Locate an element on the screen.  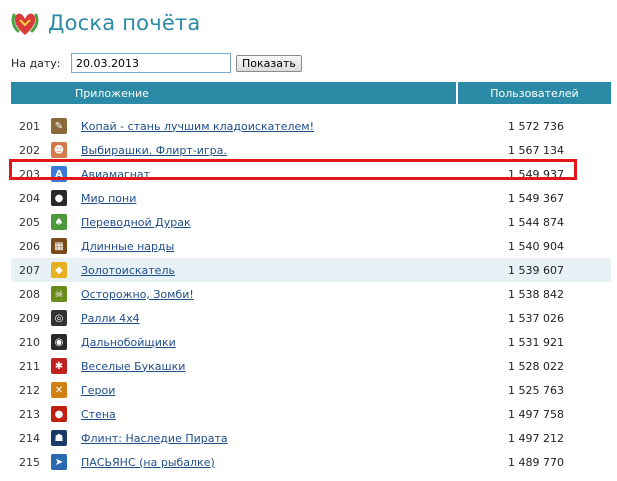
users-count: 1 540 904 is located at coordinates (536, 246).